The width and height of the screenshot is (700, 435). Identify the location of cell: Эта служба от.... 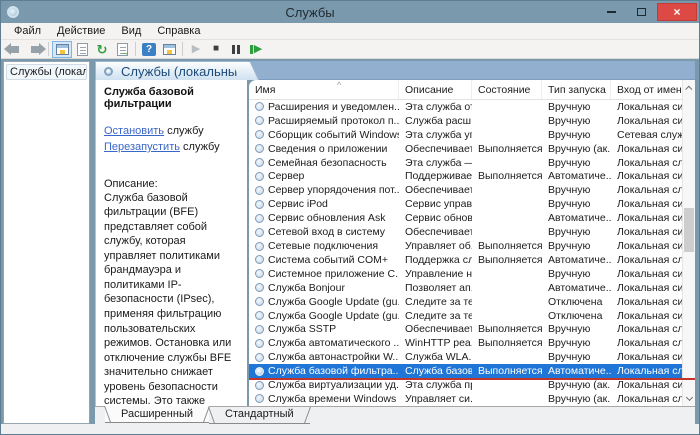
(438, 106).